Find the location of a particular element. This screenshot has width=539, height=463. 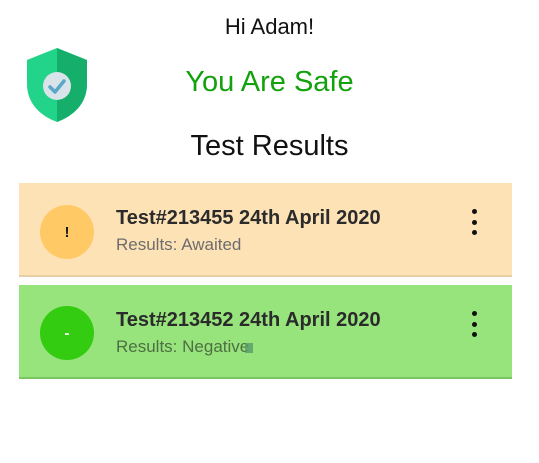

safety-status-text: You Are Safe is located at coordinates (269, 82).